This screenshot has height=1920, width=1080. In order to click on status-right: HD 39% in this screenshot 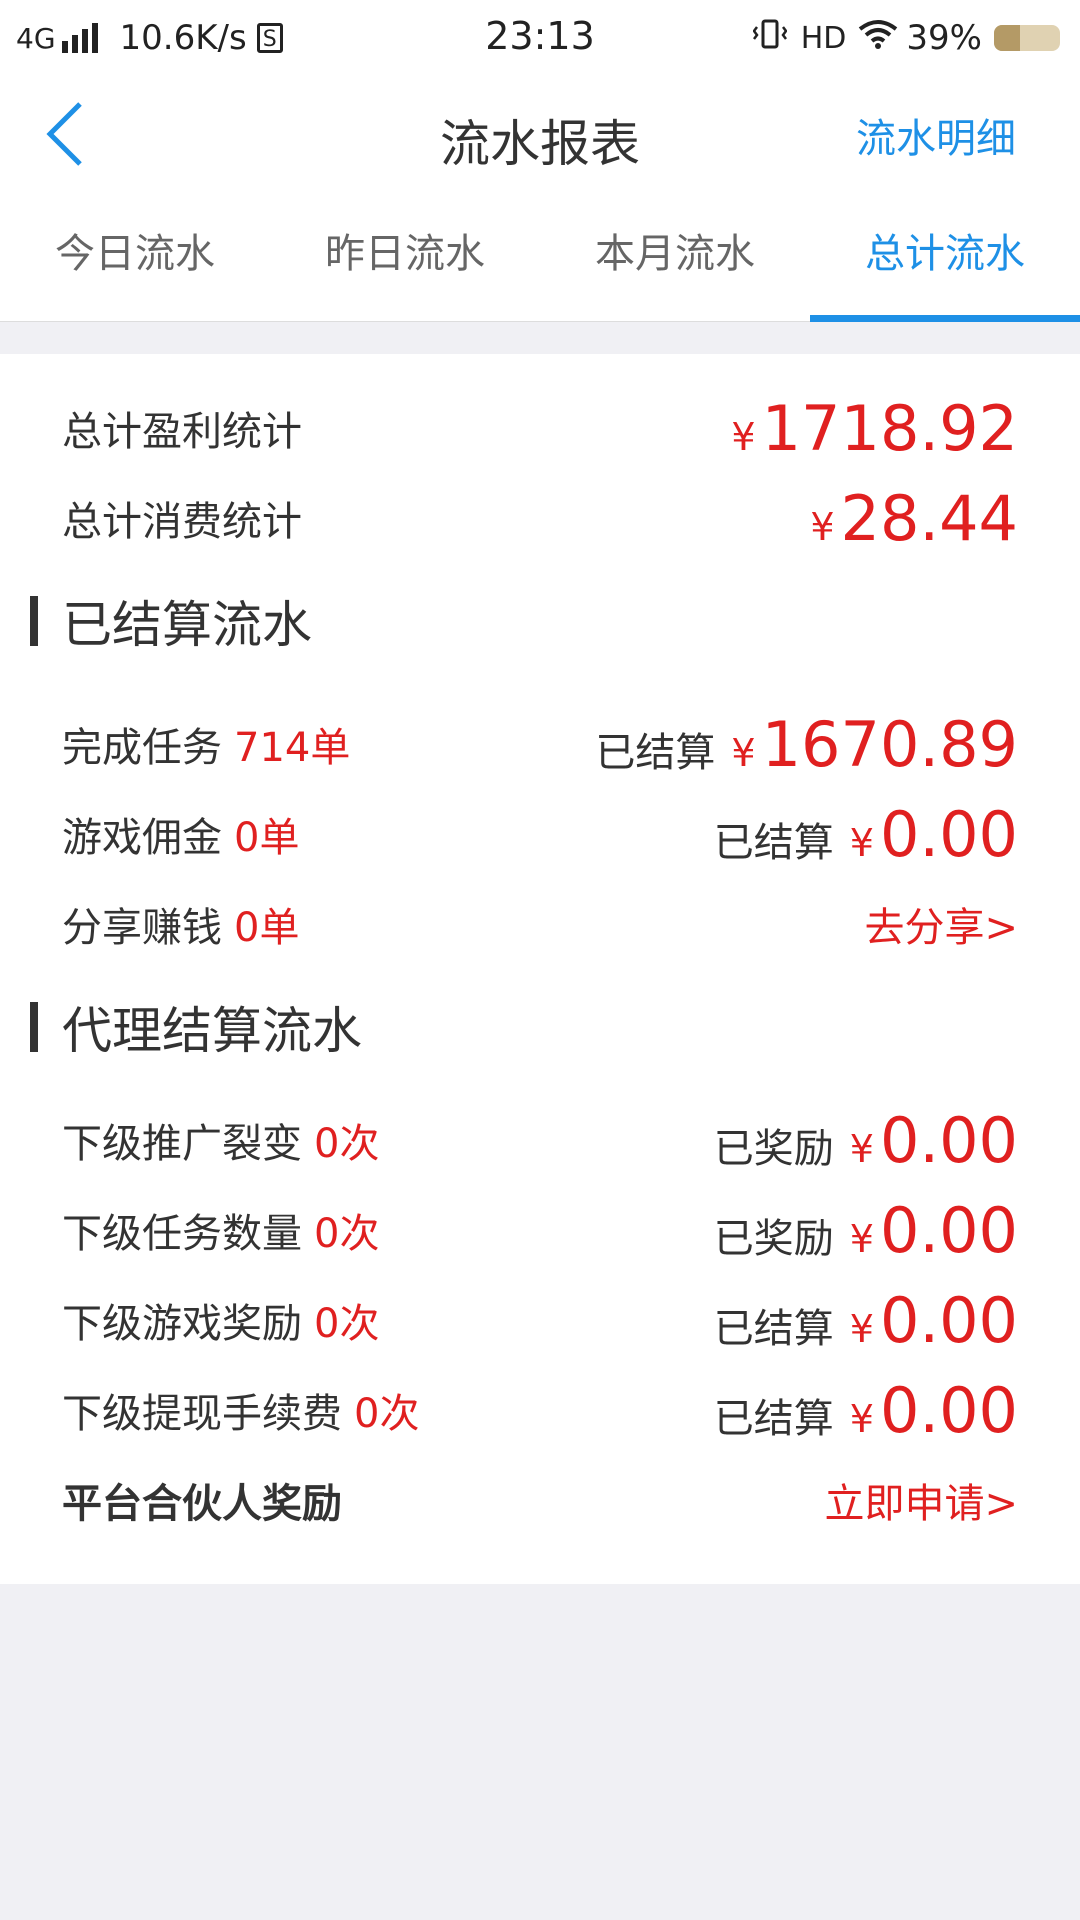, I will do `click(906, 38)`.